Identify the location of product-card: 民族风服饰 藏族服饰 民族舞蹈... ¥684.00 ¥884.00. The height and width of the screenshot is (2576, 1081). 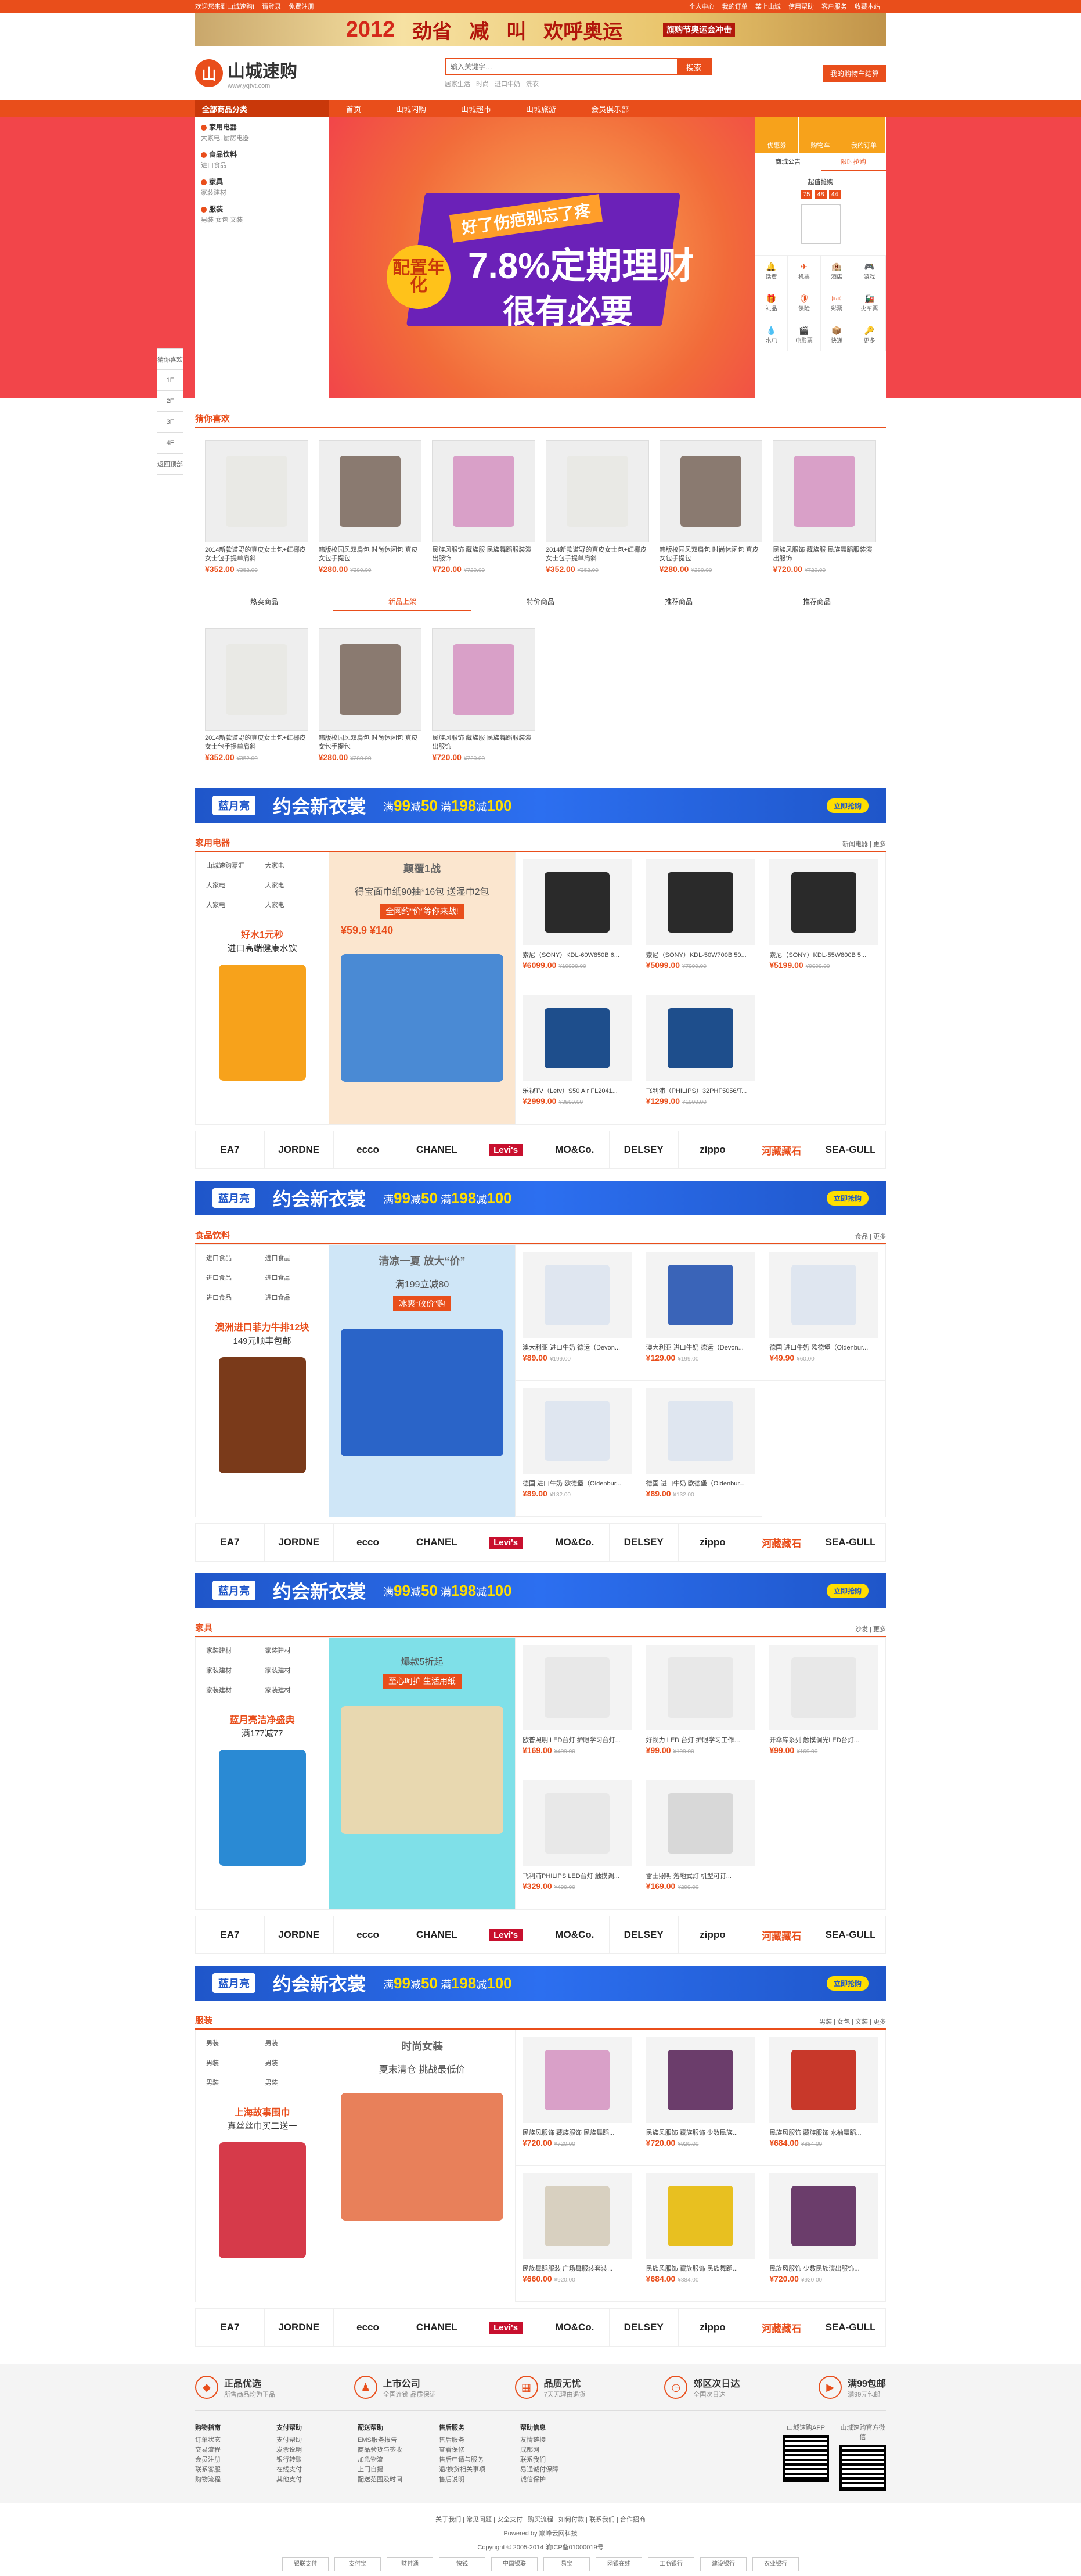
(700, 2234).